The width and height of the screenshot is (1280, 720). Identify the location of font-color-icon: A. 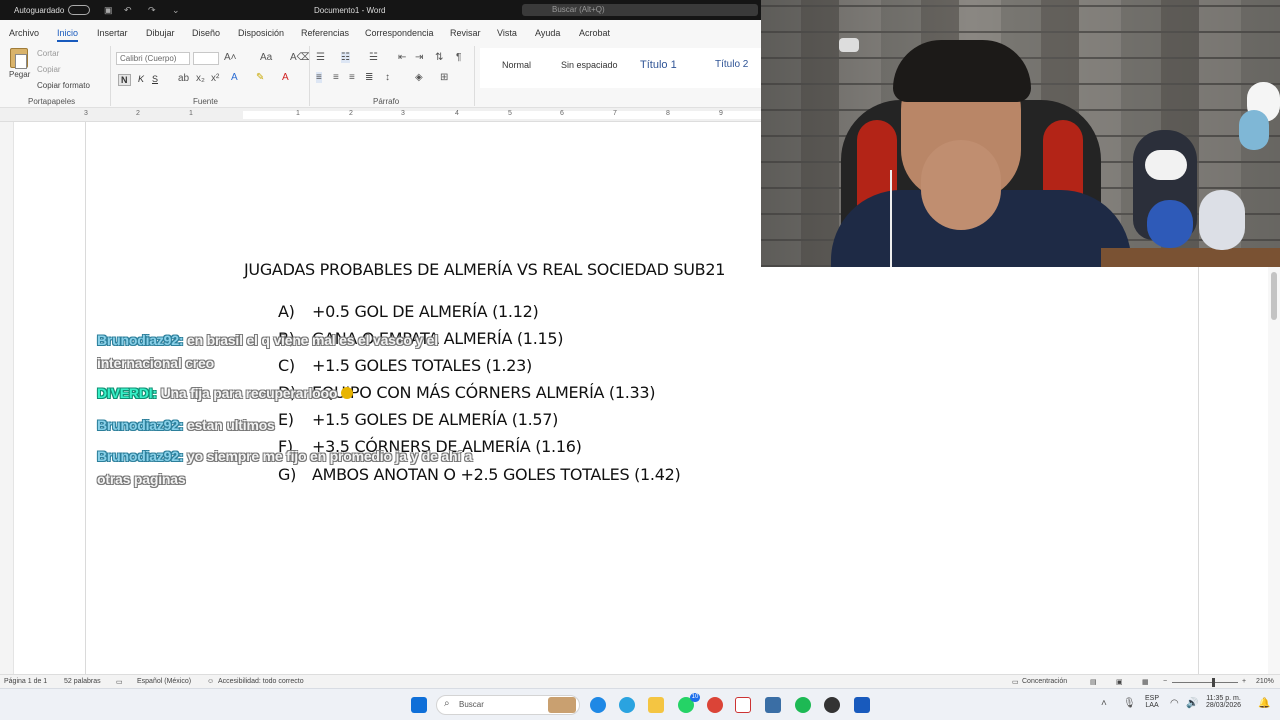
(285, 77).